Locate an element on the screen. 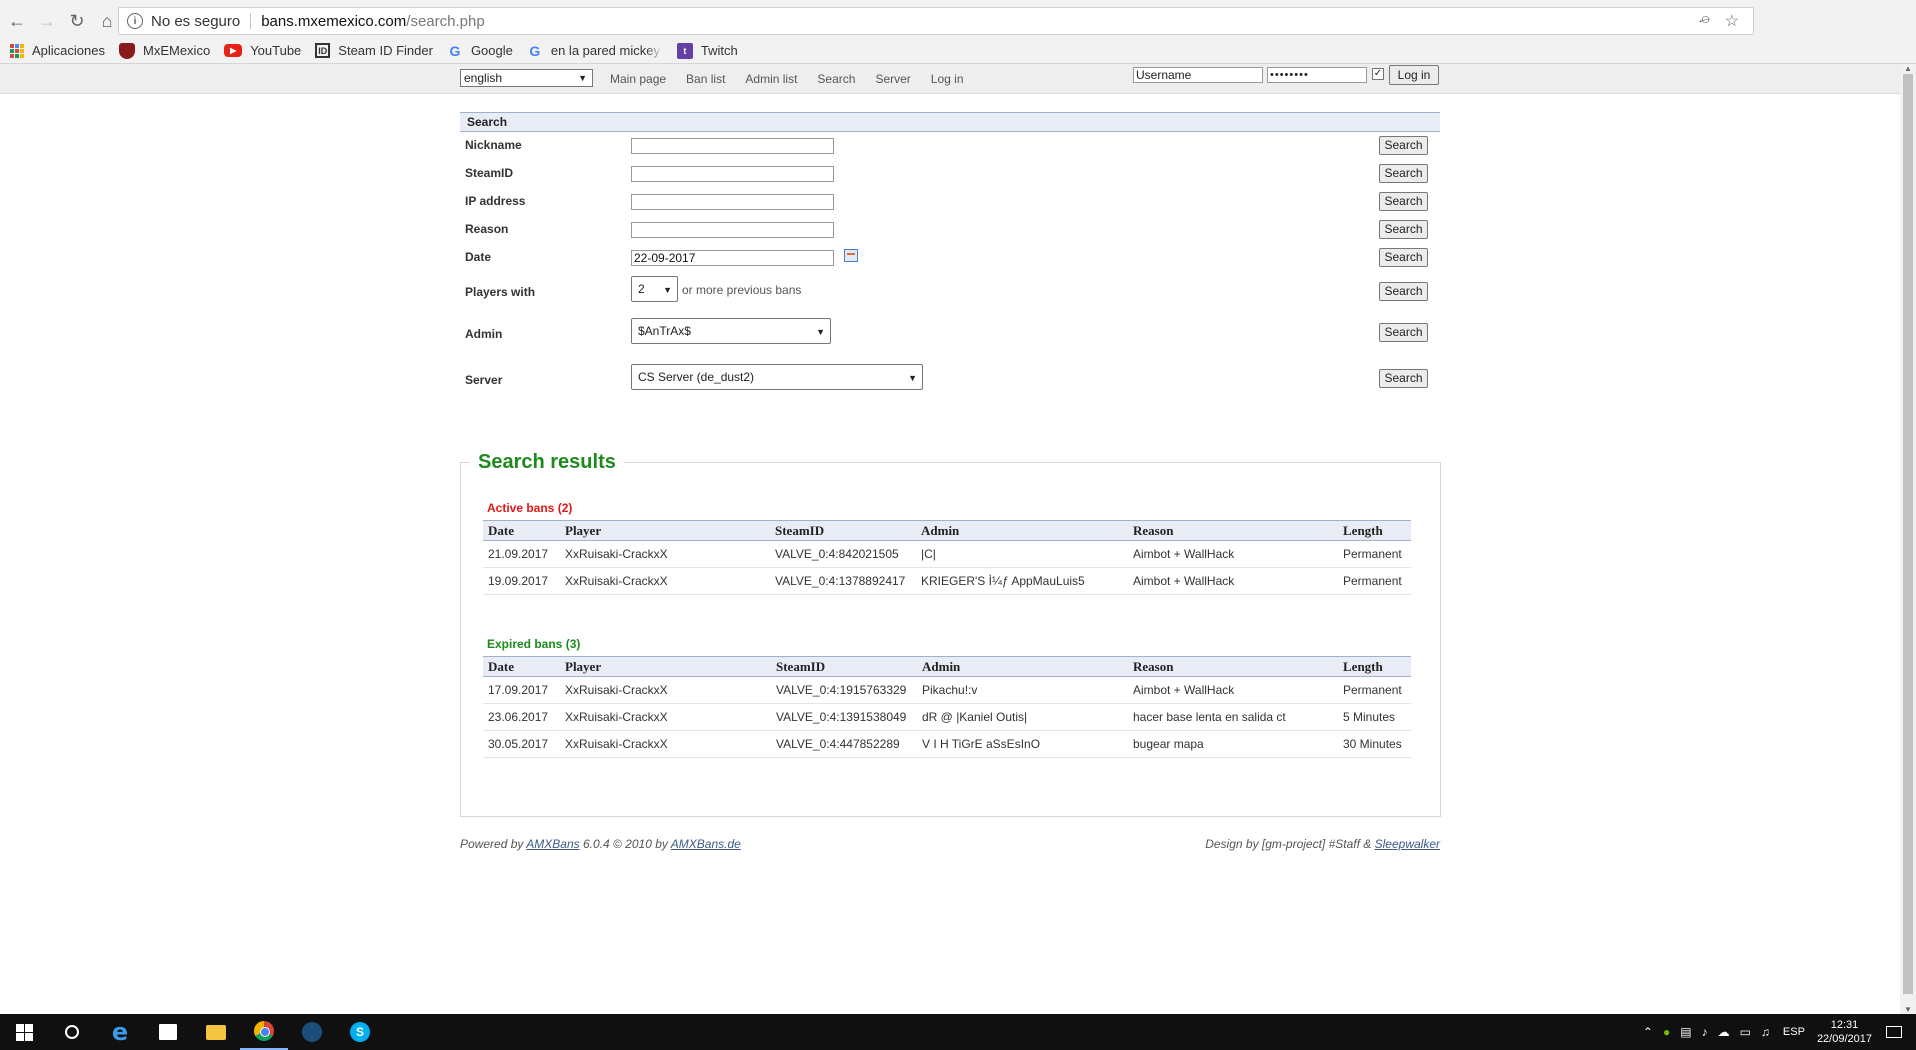  bookmark-mxemexico: MxEMexico is located at coordinates (164, 50).